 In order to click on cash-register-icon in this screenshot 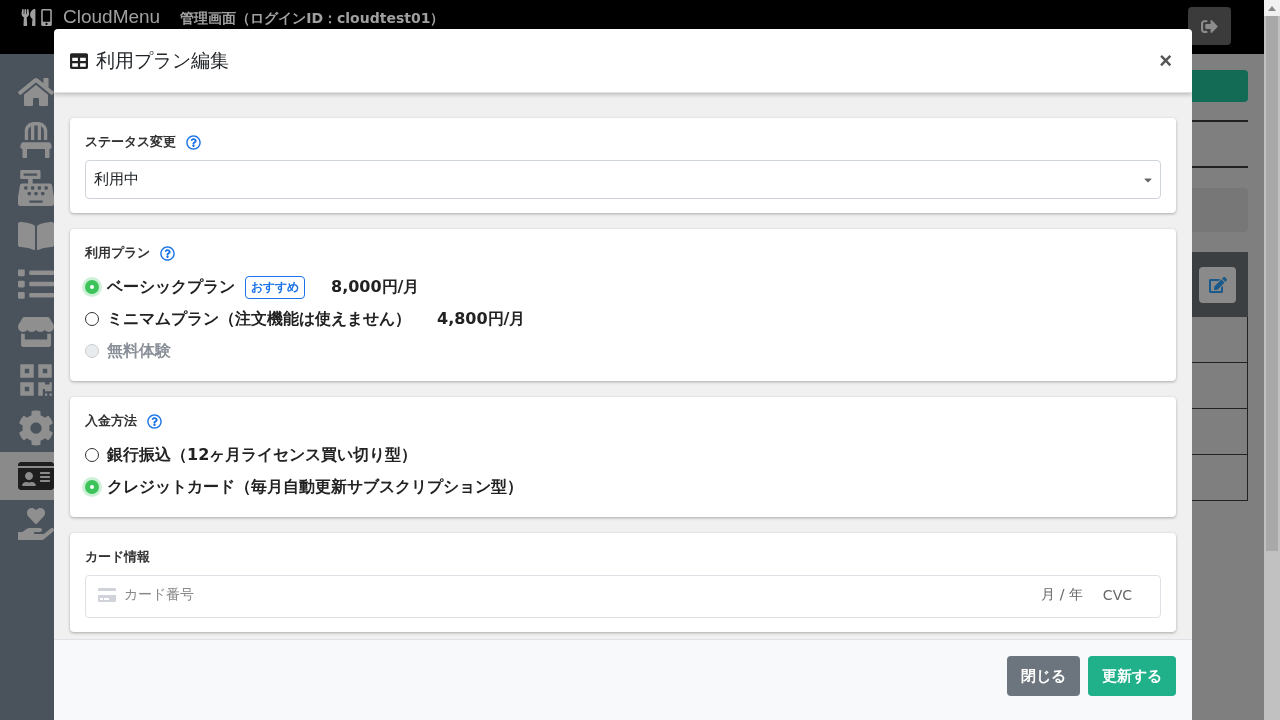, I will do `click(36, 188)`.